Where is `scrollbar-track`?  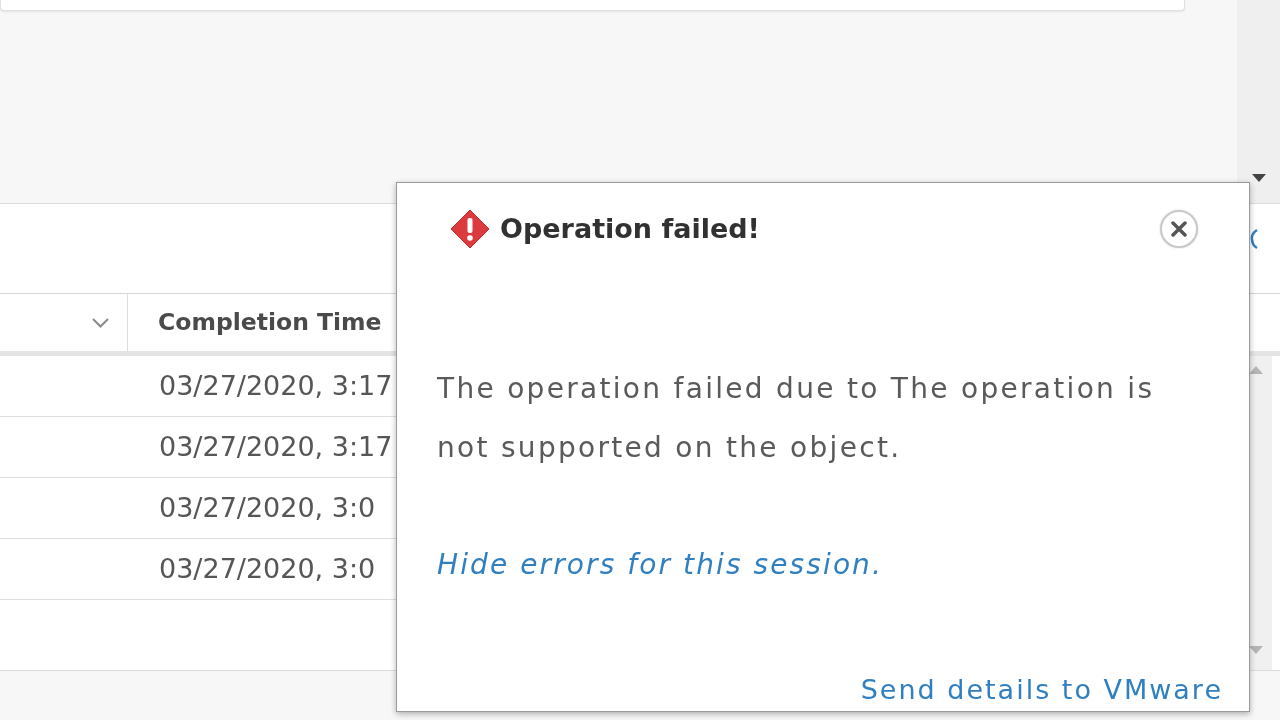
scrollbar-track is located at coordinates (1258, 101).